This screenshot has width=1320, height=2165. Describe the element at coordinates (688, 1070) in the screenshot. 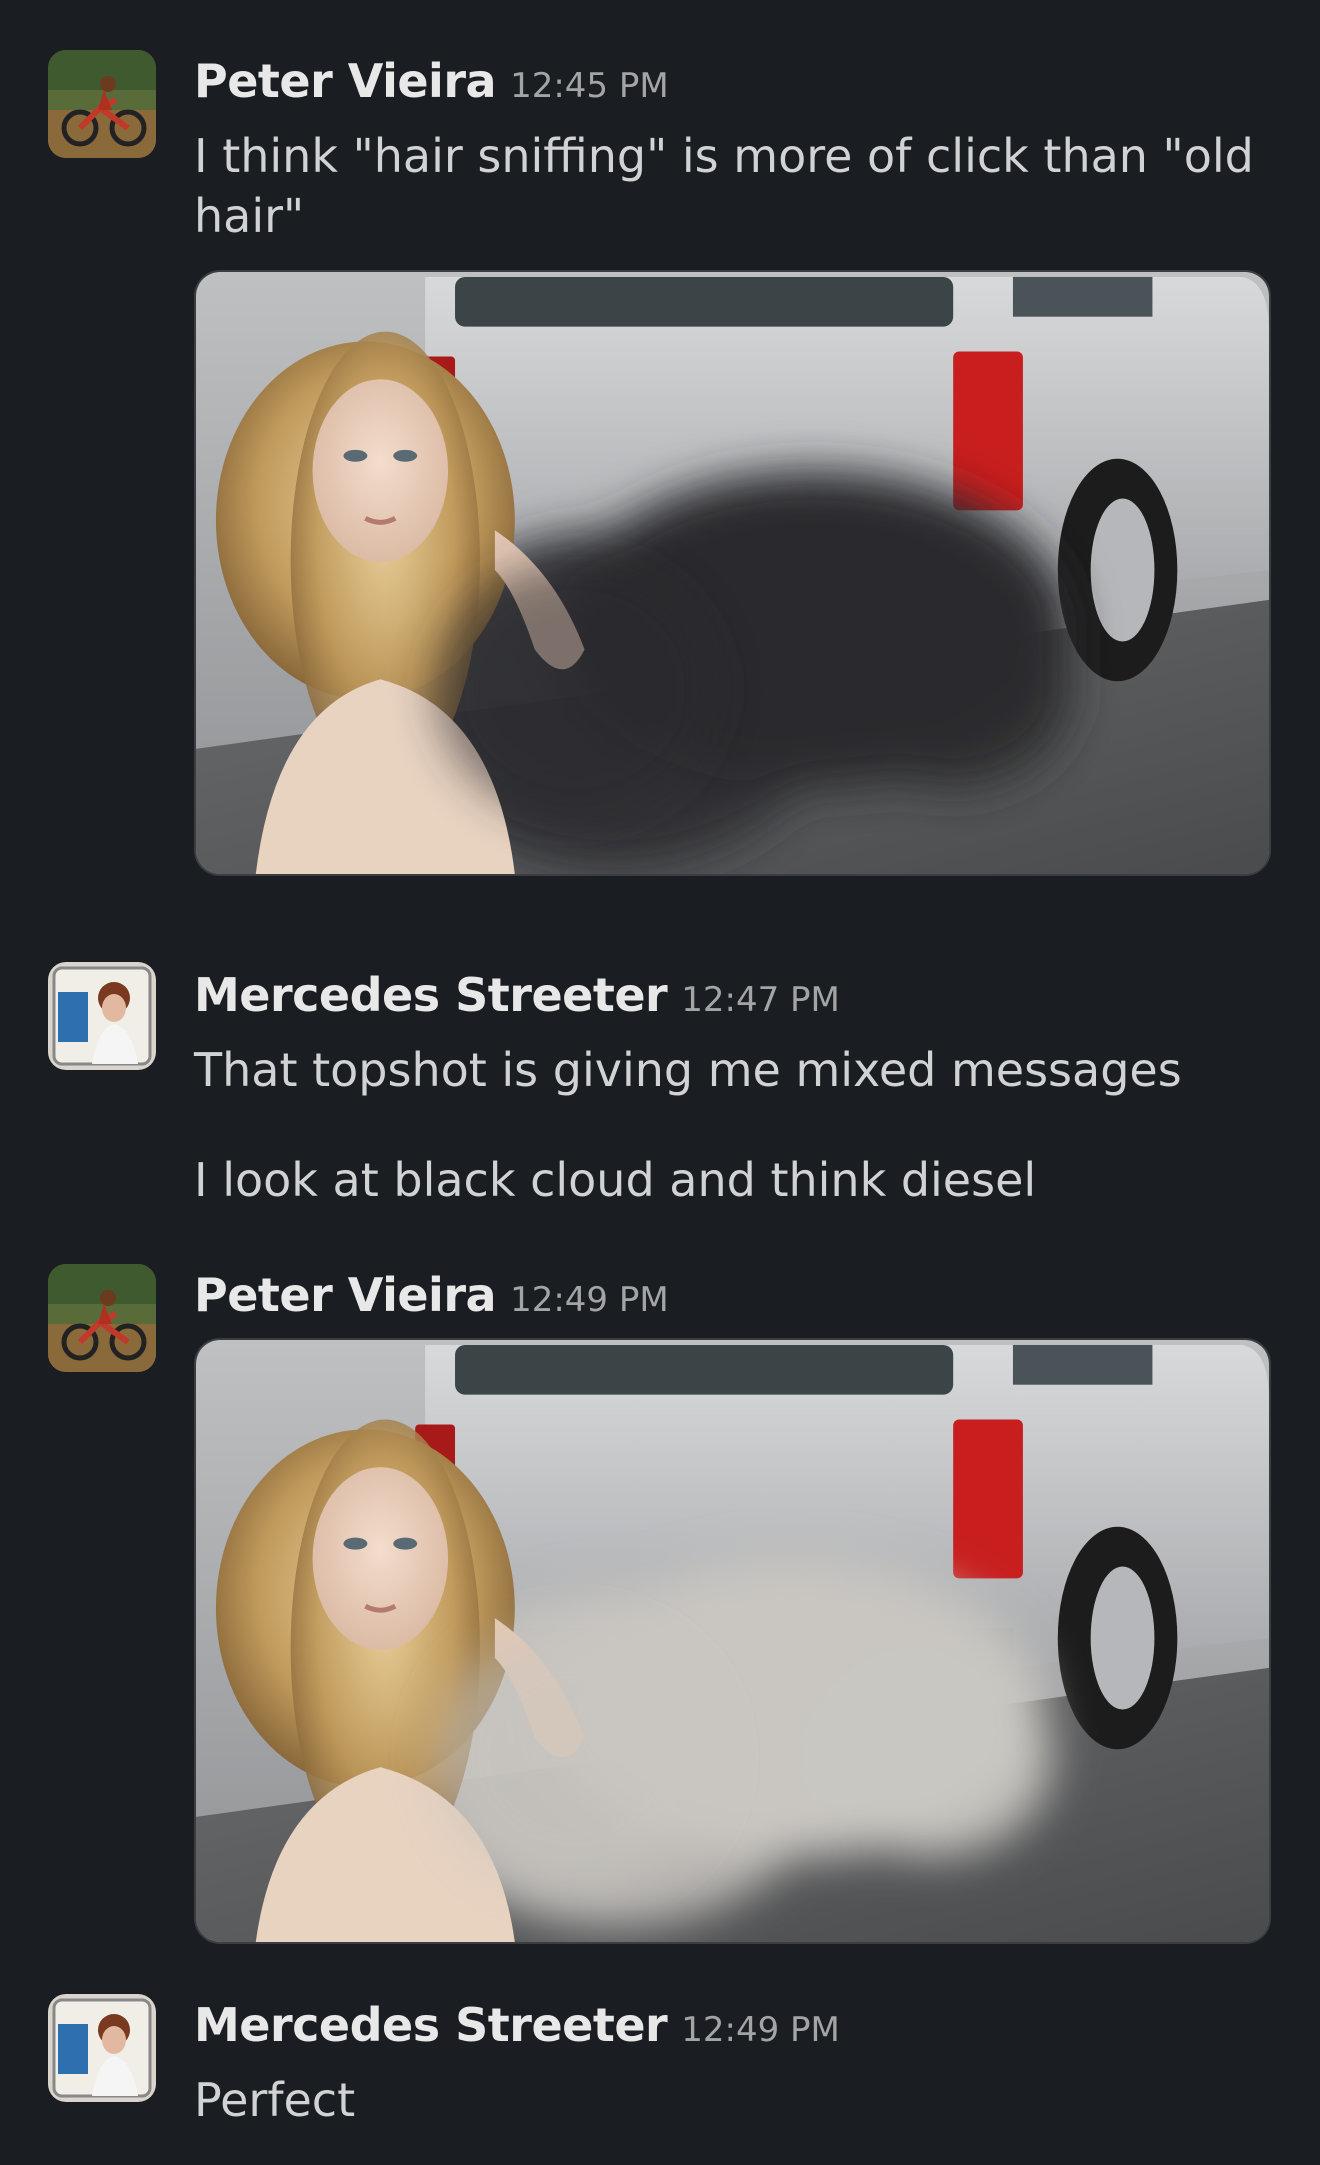

I see `message-text-line-1: That topshot is giving me mixed messages` at that location.